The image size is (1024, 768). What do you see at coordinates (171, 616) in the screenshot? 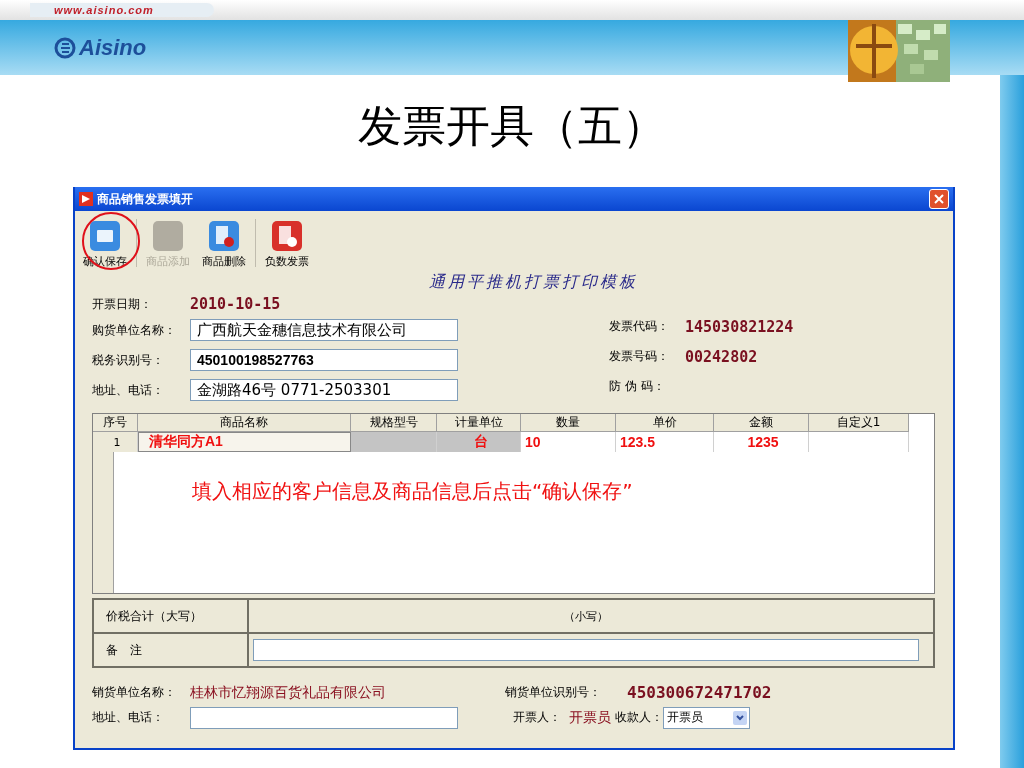
I see `total-label: 价税合计（大写）` at bounding box center [171, 616].